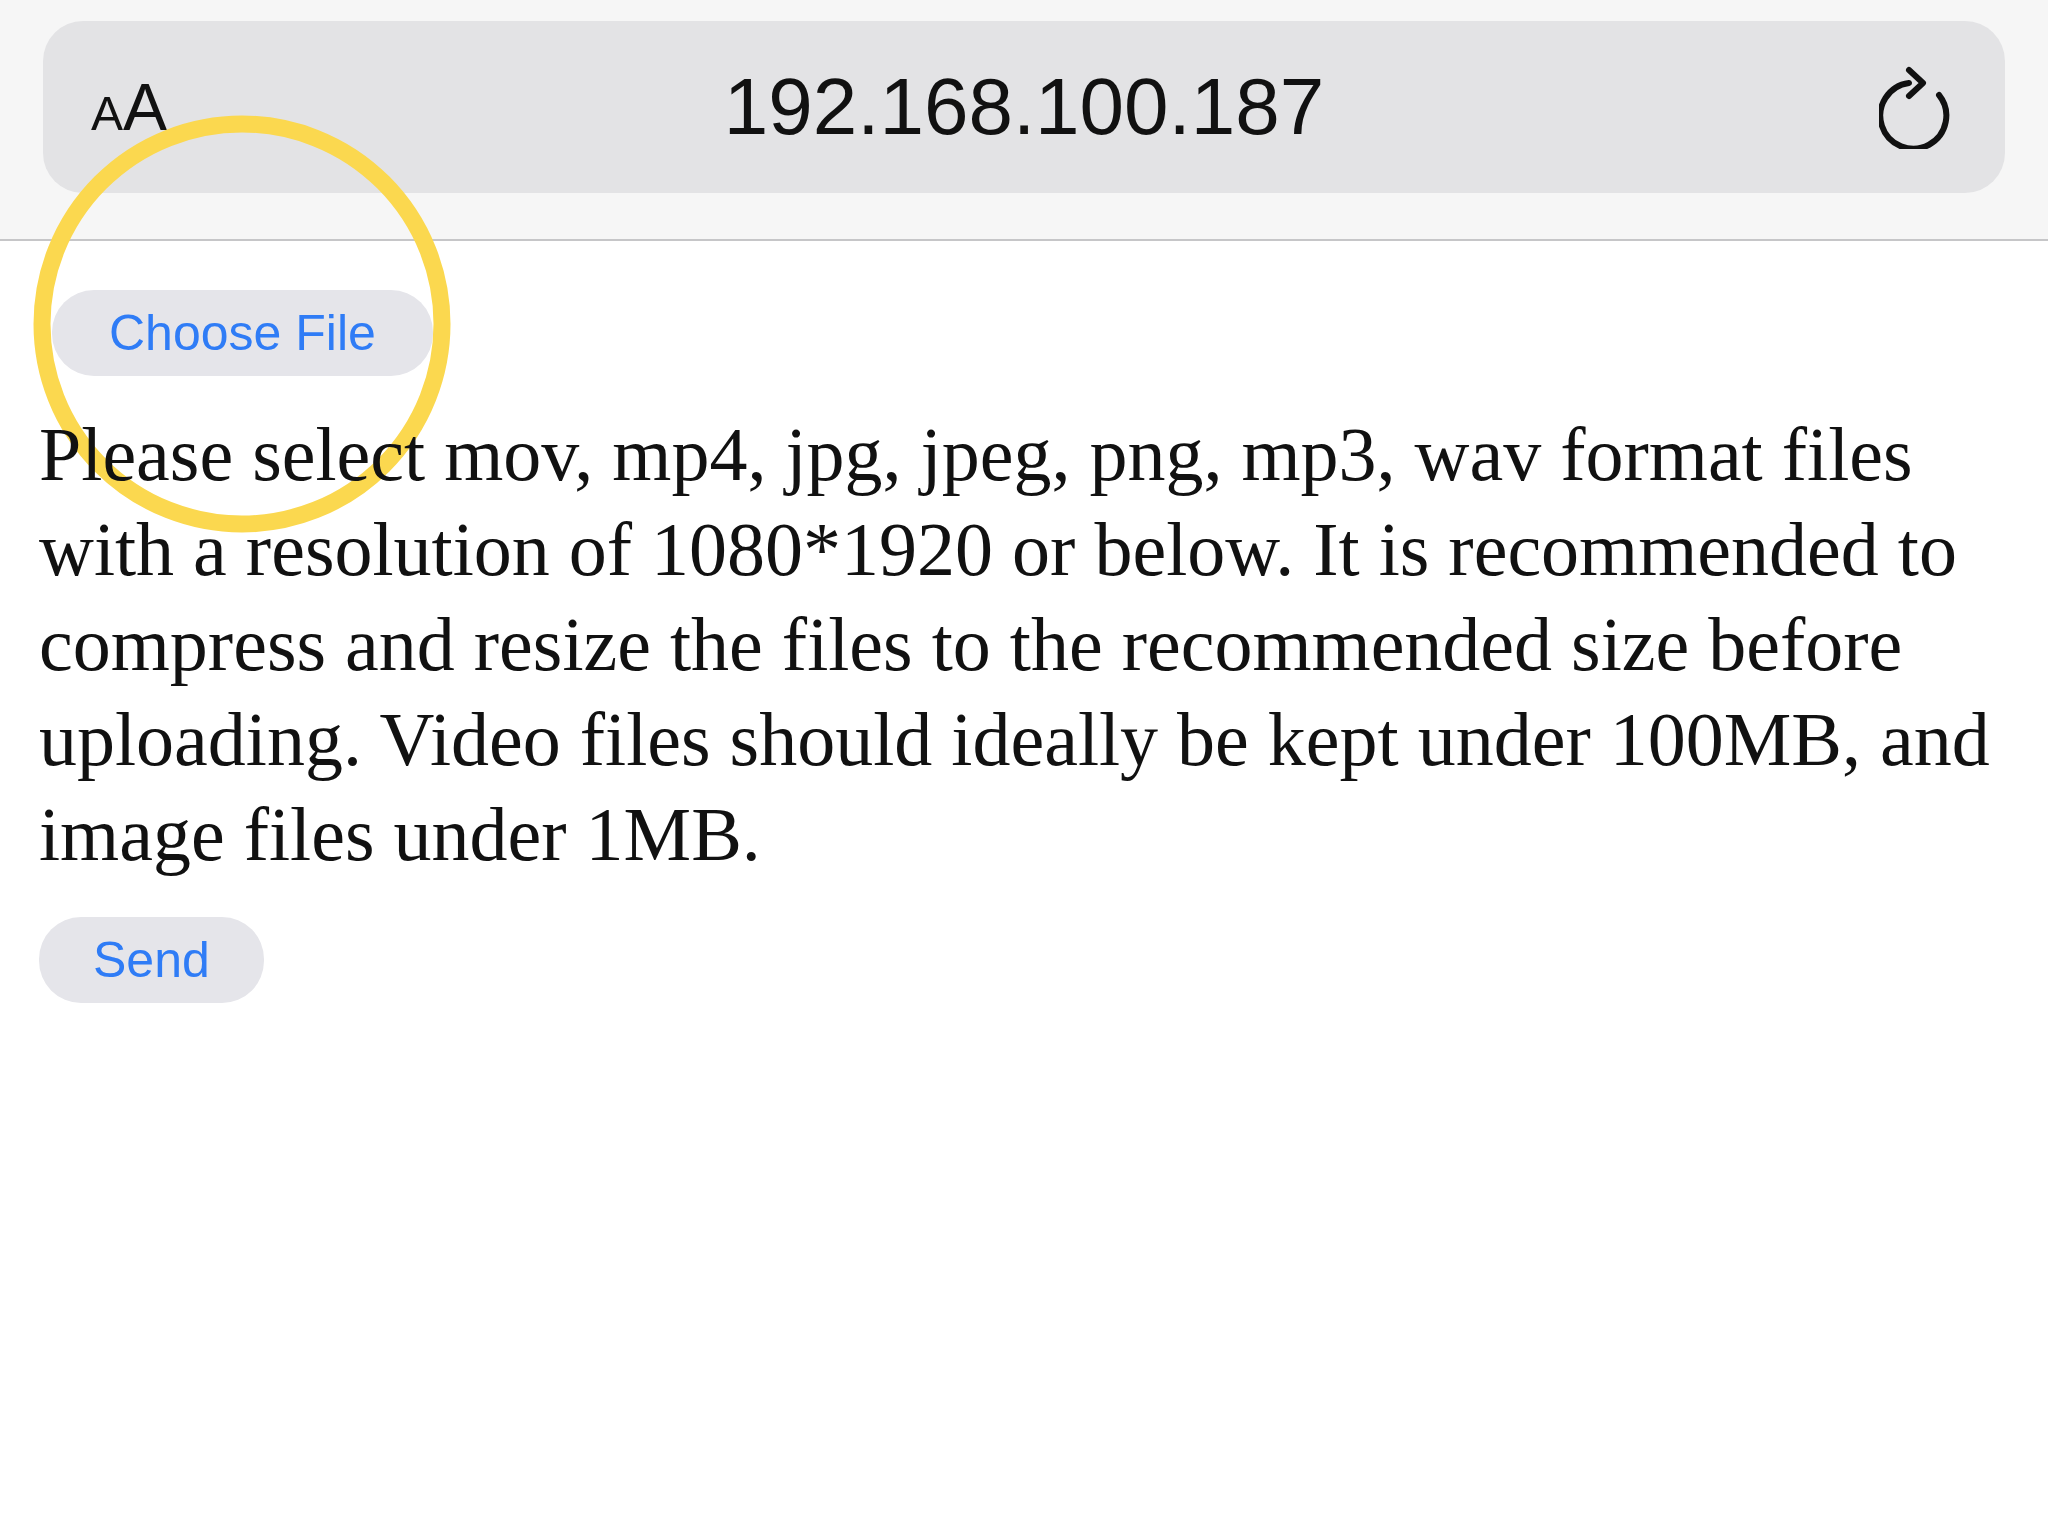  I want to click on address-bar: AA 192.168.100.187, so click(1024, 107).